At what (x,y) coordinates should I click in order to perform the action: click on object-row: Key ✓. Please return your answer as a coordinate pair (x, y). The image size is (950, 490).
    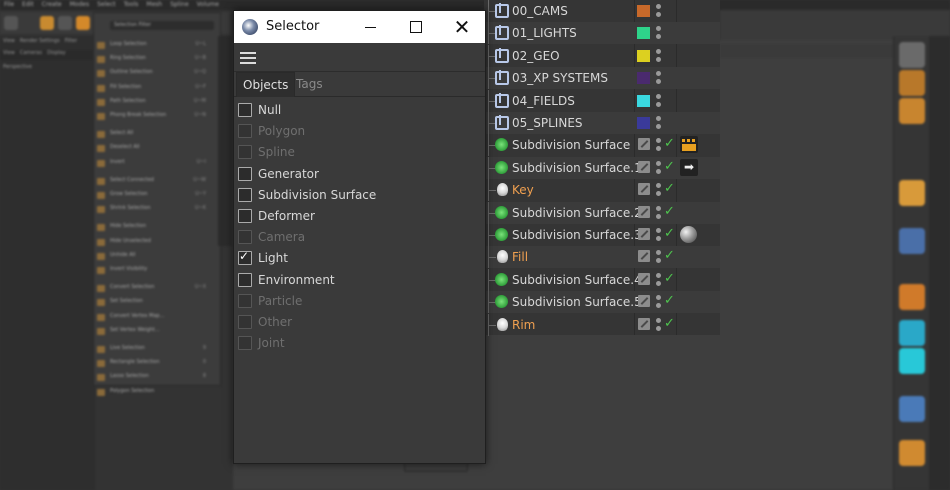
    Looking at the image, I should click on (602, 190).